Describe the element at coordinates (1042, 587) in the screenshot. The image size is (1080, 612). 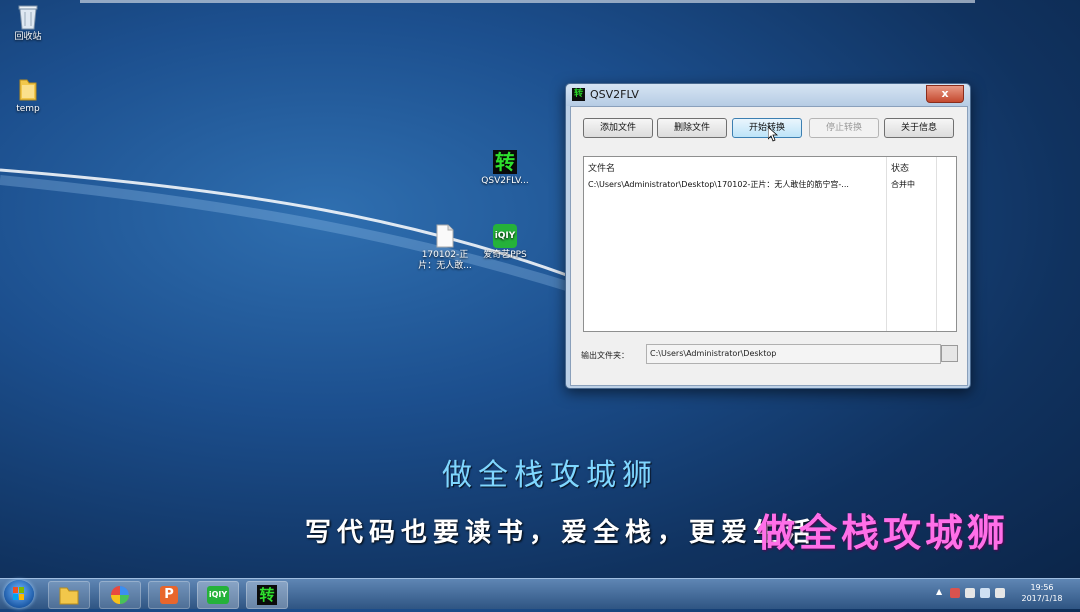
I see `clock-time: 19:56` at that location.